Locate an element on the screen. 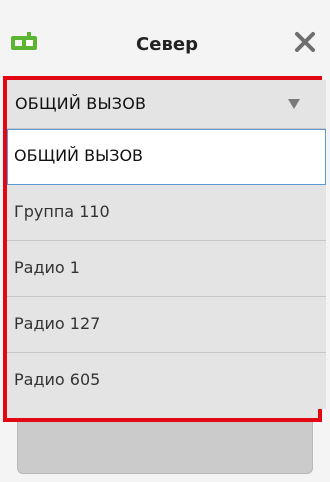 This screenshot has height=482, width=330. option-label: Радио 127 is located at coordinates (57, 323).